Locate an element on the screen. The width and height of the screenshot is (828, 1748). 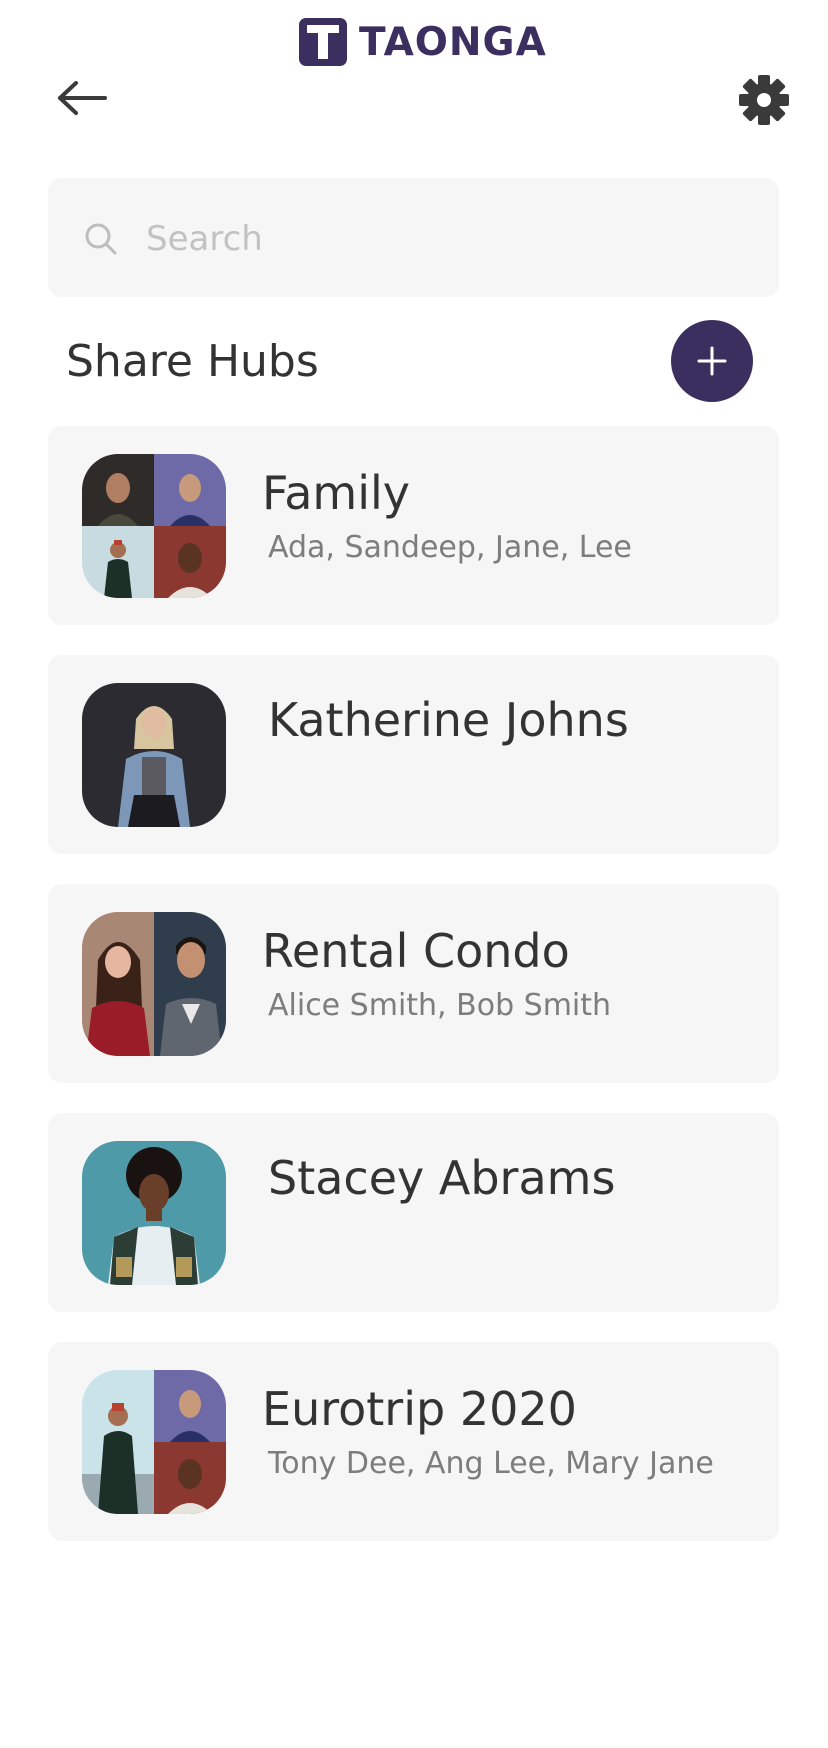
plus-icon is located at coordinates (712, 361).